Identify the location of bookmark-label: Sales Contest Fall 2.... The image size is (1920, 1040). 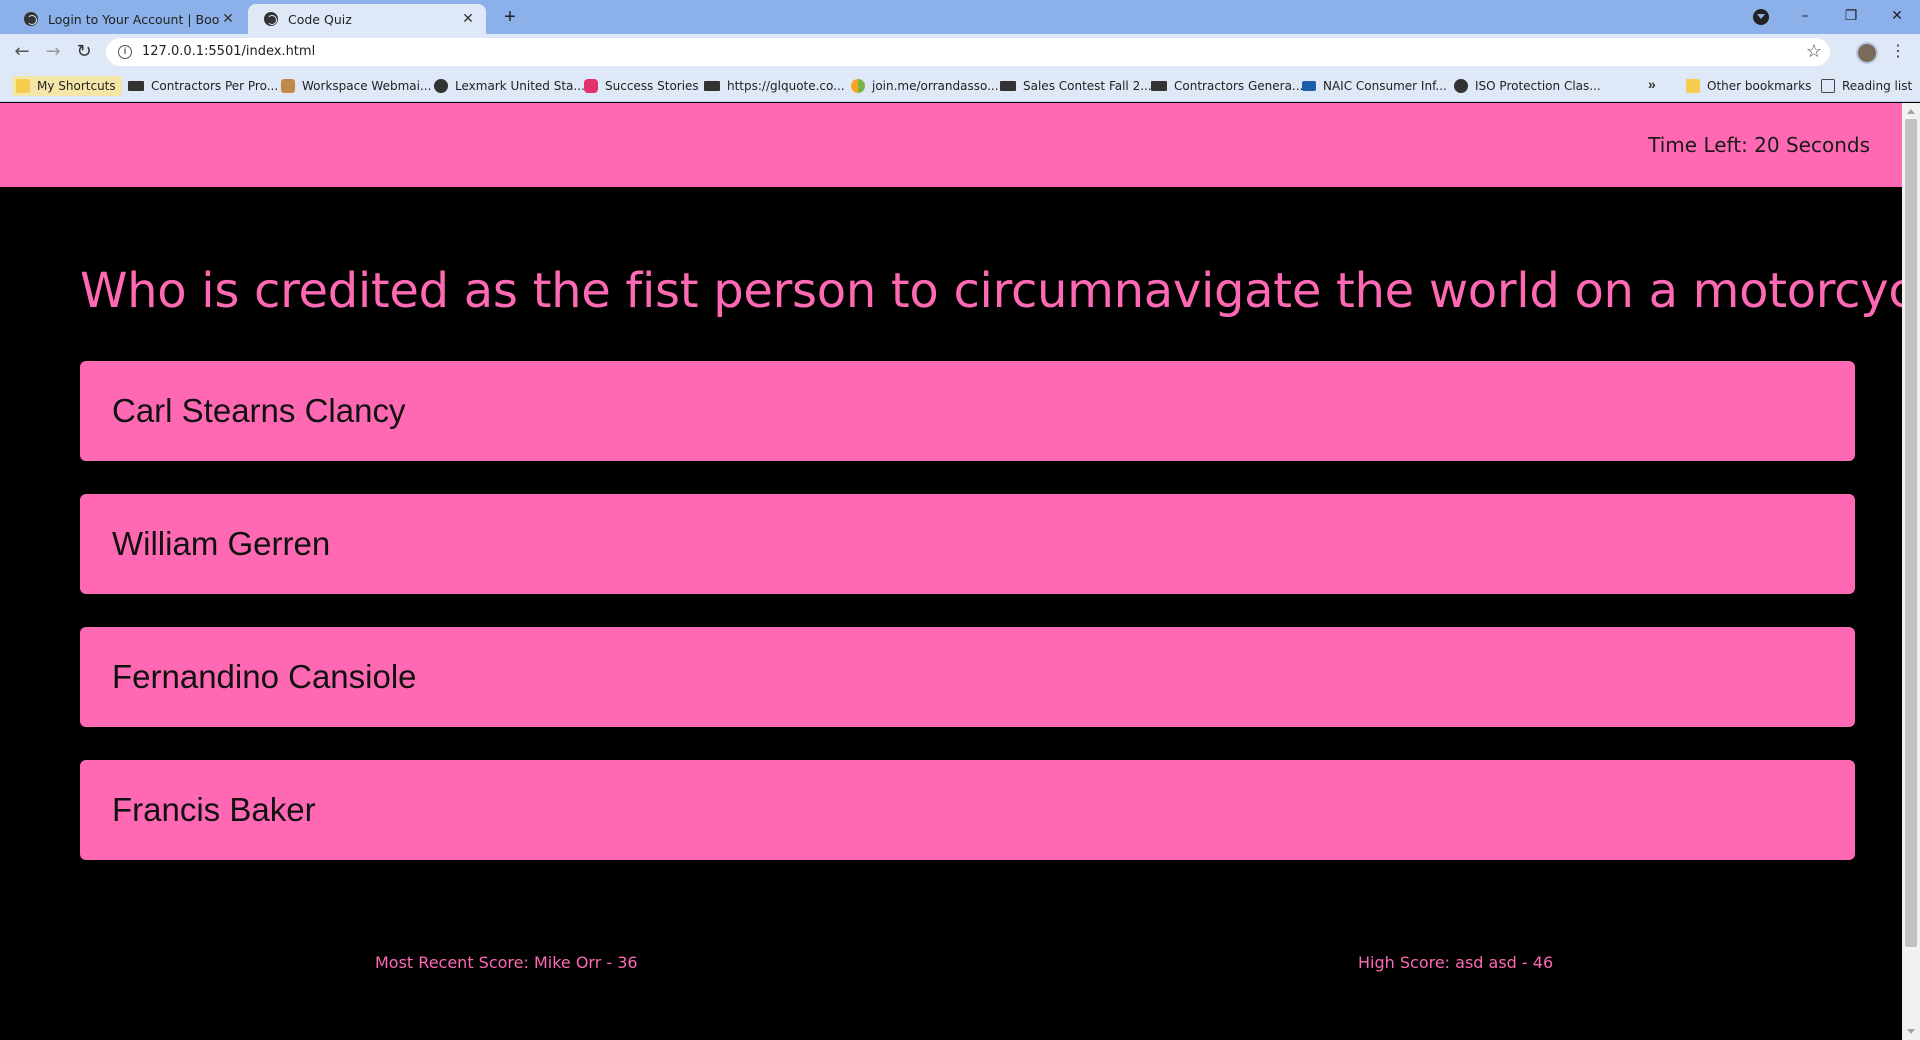
(1087, 86).